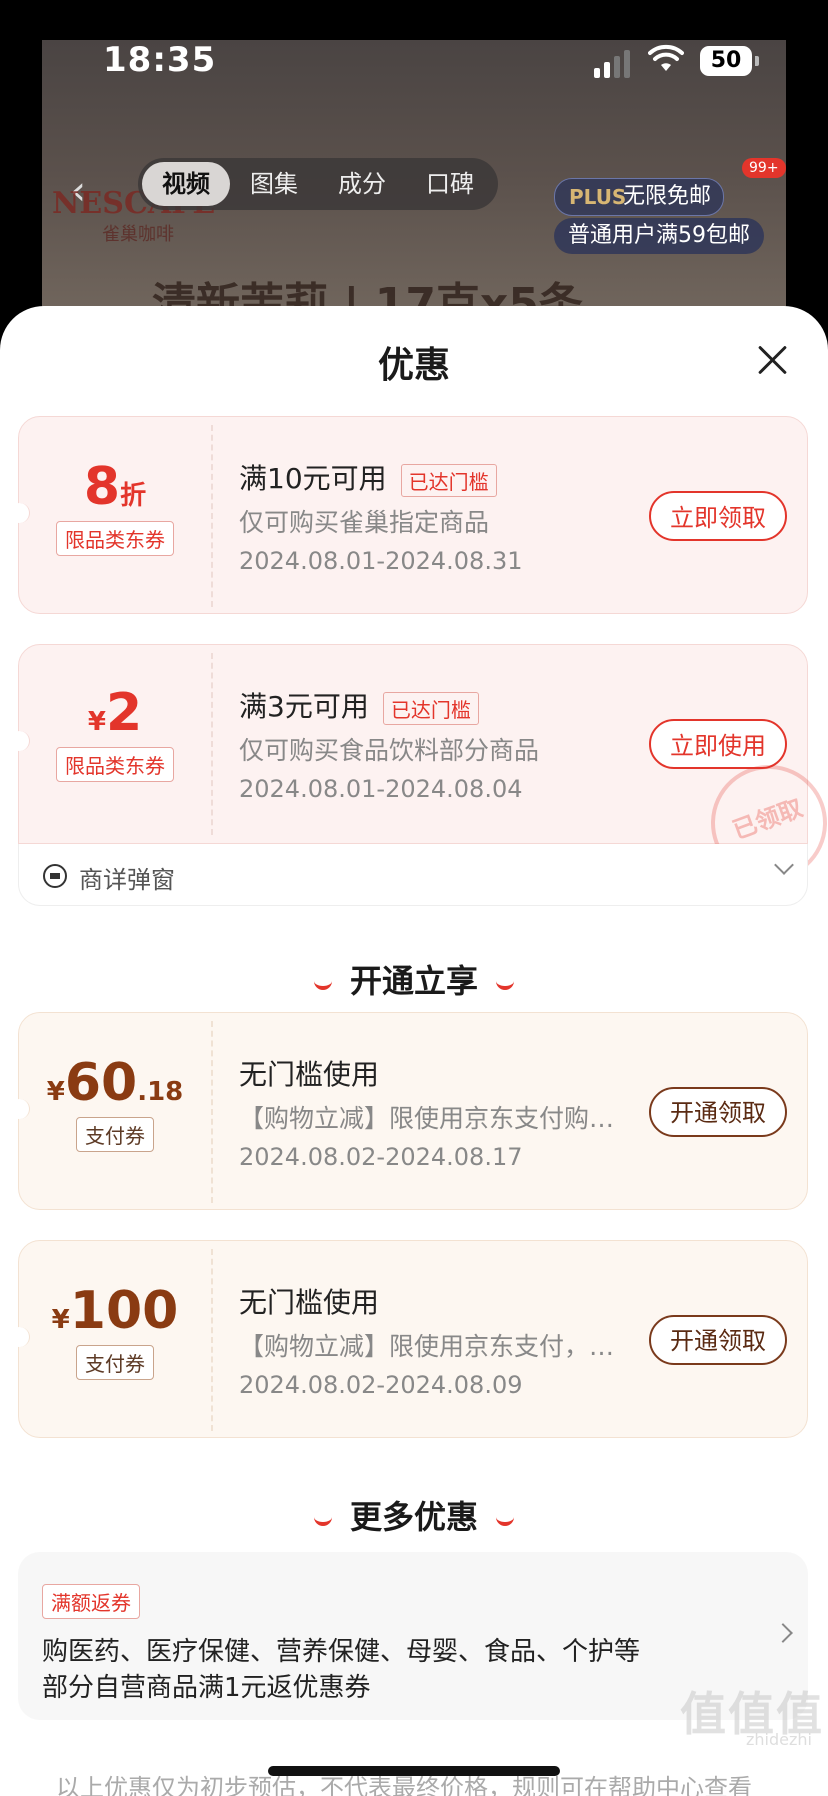  What do you see at coordinates (718, 516) in the screenshot?
I see `claim-coupon-button: 立即领取` at bounding box center [718, 516].